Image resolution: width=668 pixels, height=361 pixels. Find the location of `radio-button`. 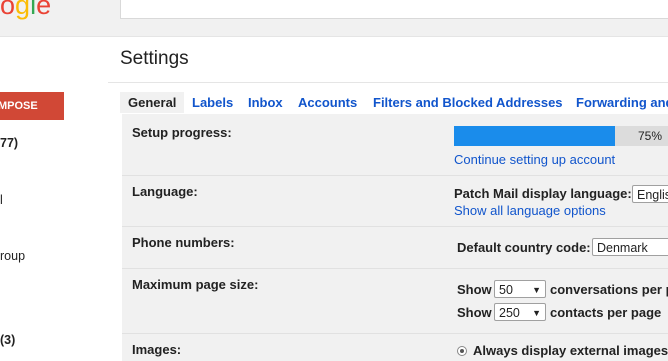

radio-button is located at coordinates (462, 351).